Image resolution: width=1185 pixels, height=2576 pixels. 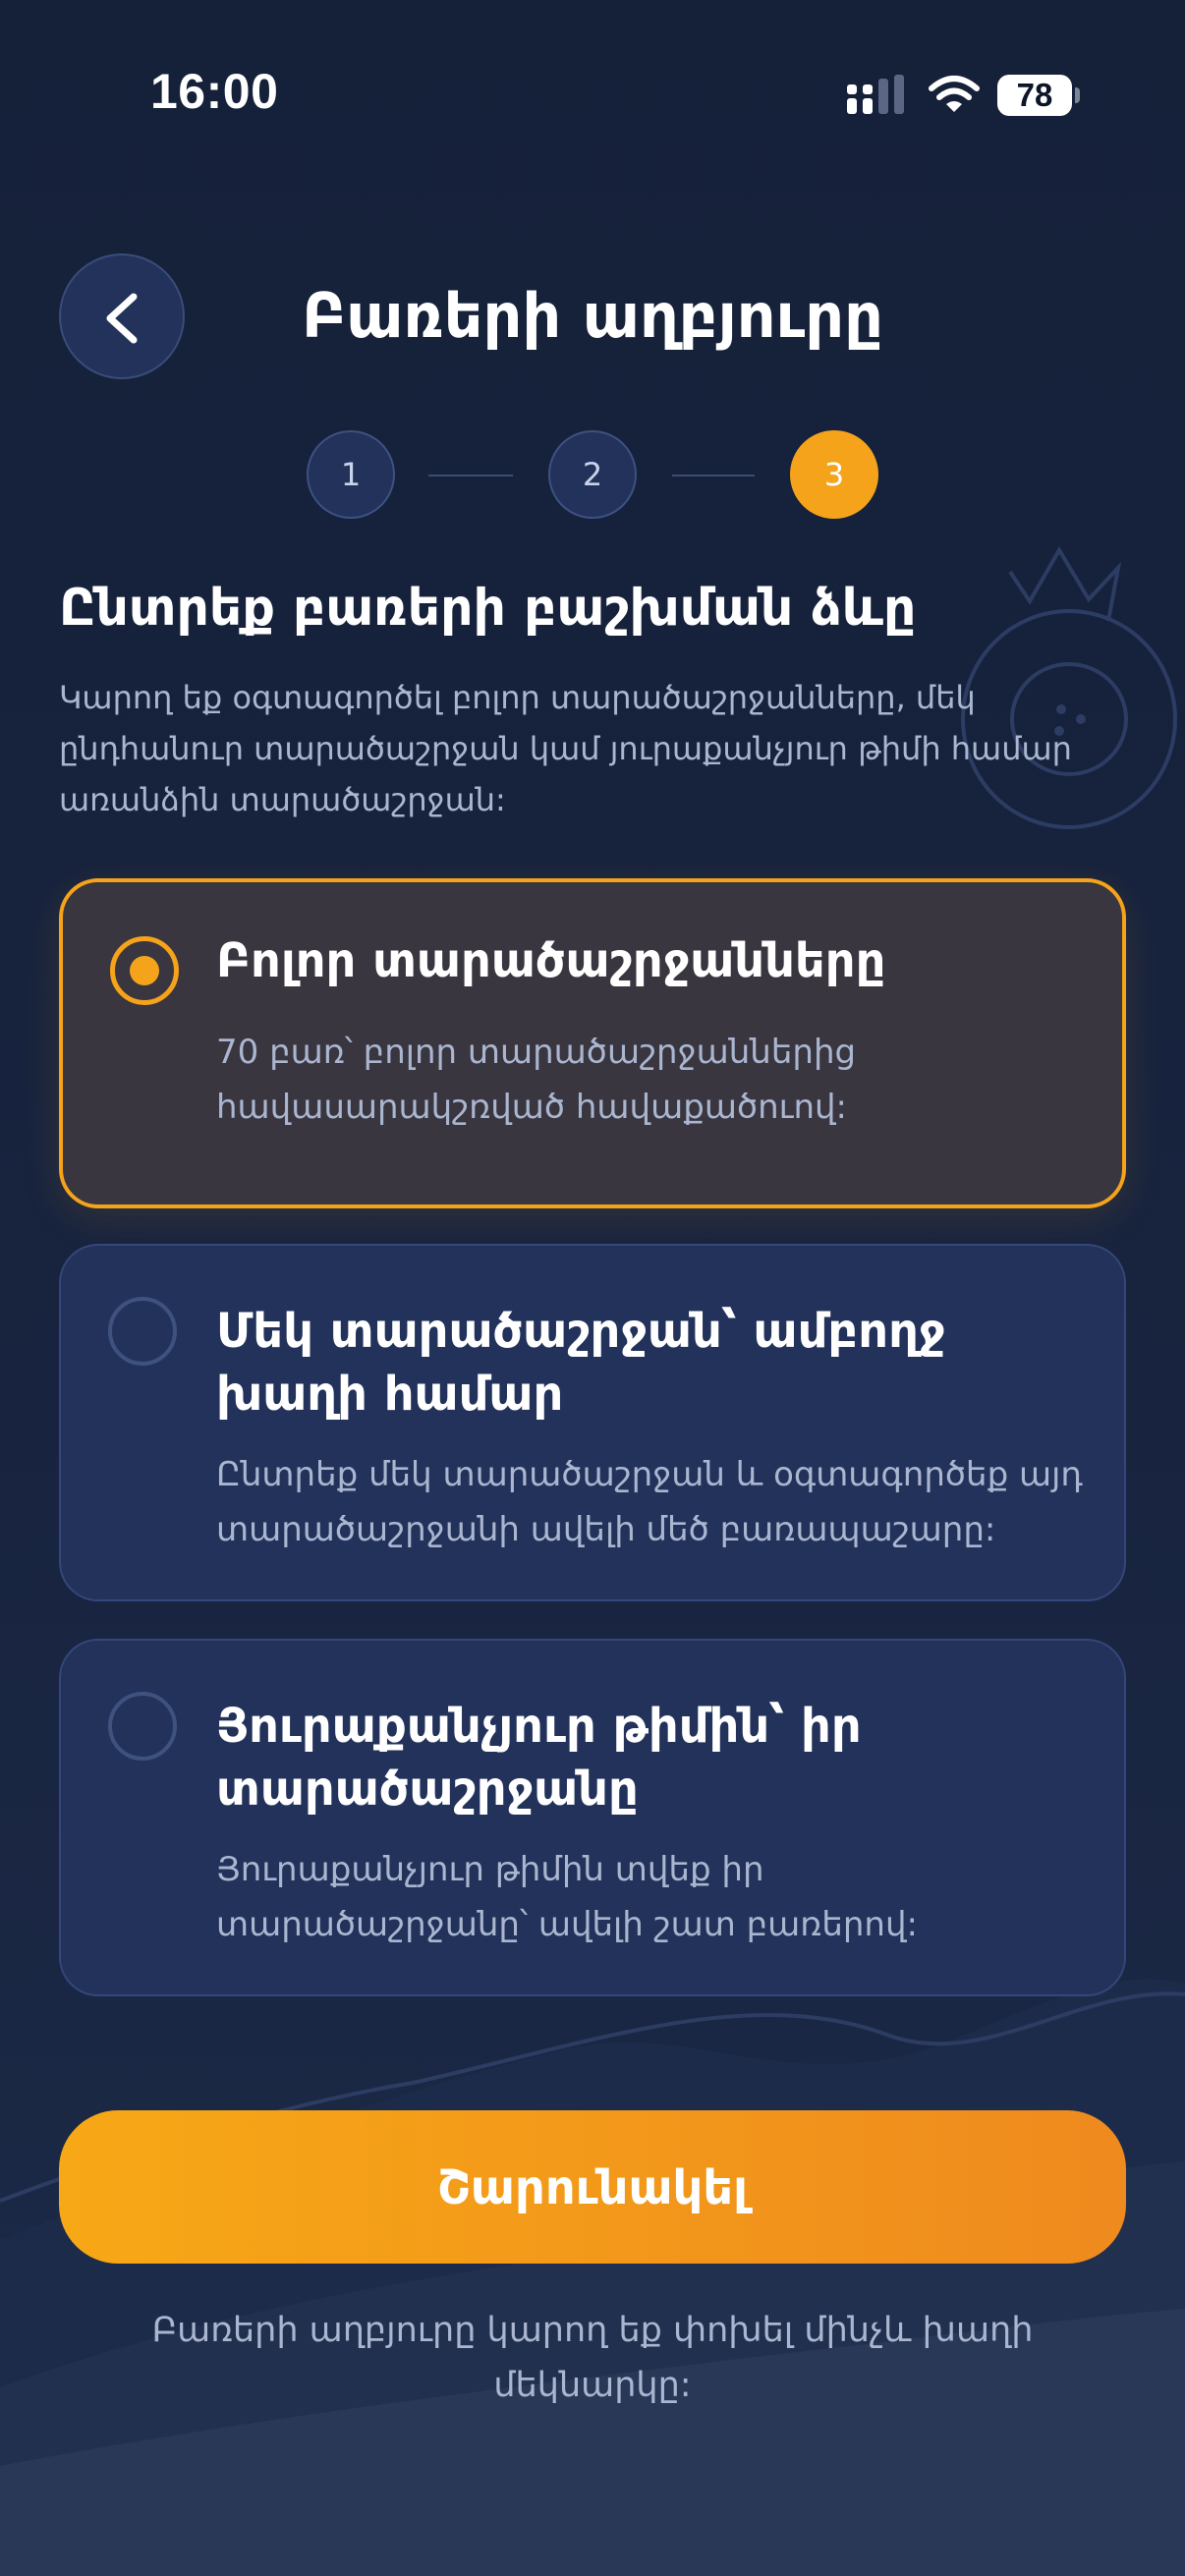 I want to click on section-title: Ընտրեք բառերի բաշխման ձևը, so click(x=488, y=608).